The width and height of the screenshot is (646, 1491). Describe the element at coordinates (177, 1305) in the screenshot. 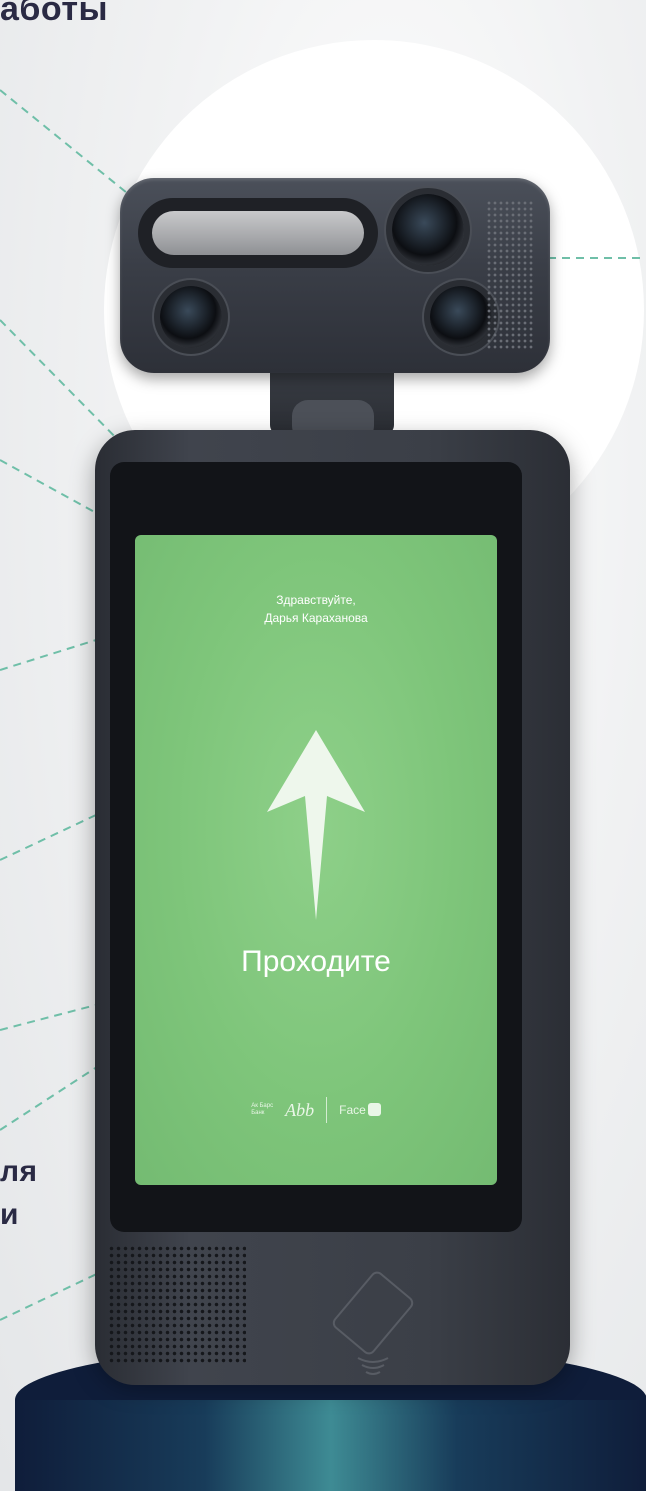

I see `speaker-grille` at that location.